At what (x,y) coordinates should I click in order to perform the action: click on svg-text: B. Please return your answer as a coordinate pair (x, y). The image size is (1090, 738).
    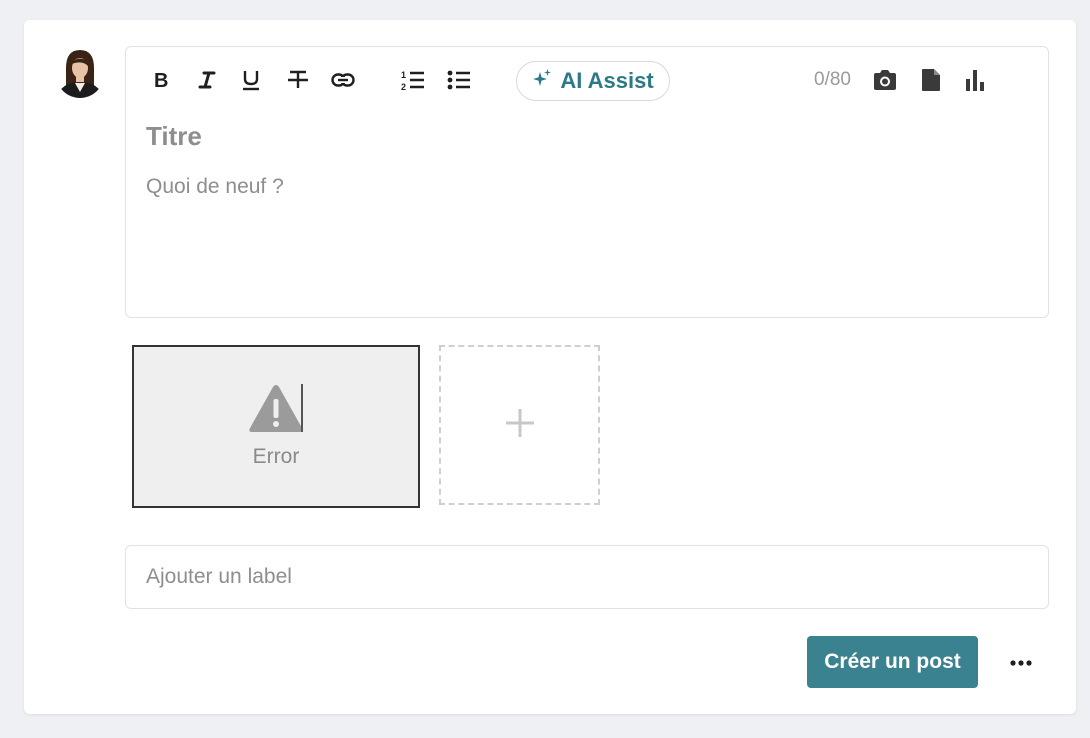
    Looking at the image, I should click on (161, 80).